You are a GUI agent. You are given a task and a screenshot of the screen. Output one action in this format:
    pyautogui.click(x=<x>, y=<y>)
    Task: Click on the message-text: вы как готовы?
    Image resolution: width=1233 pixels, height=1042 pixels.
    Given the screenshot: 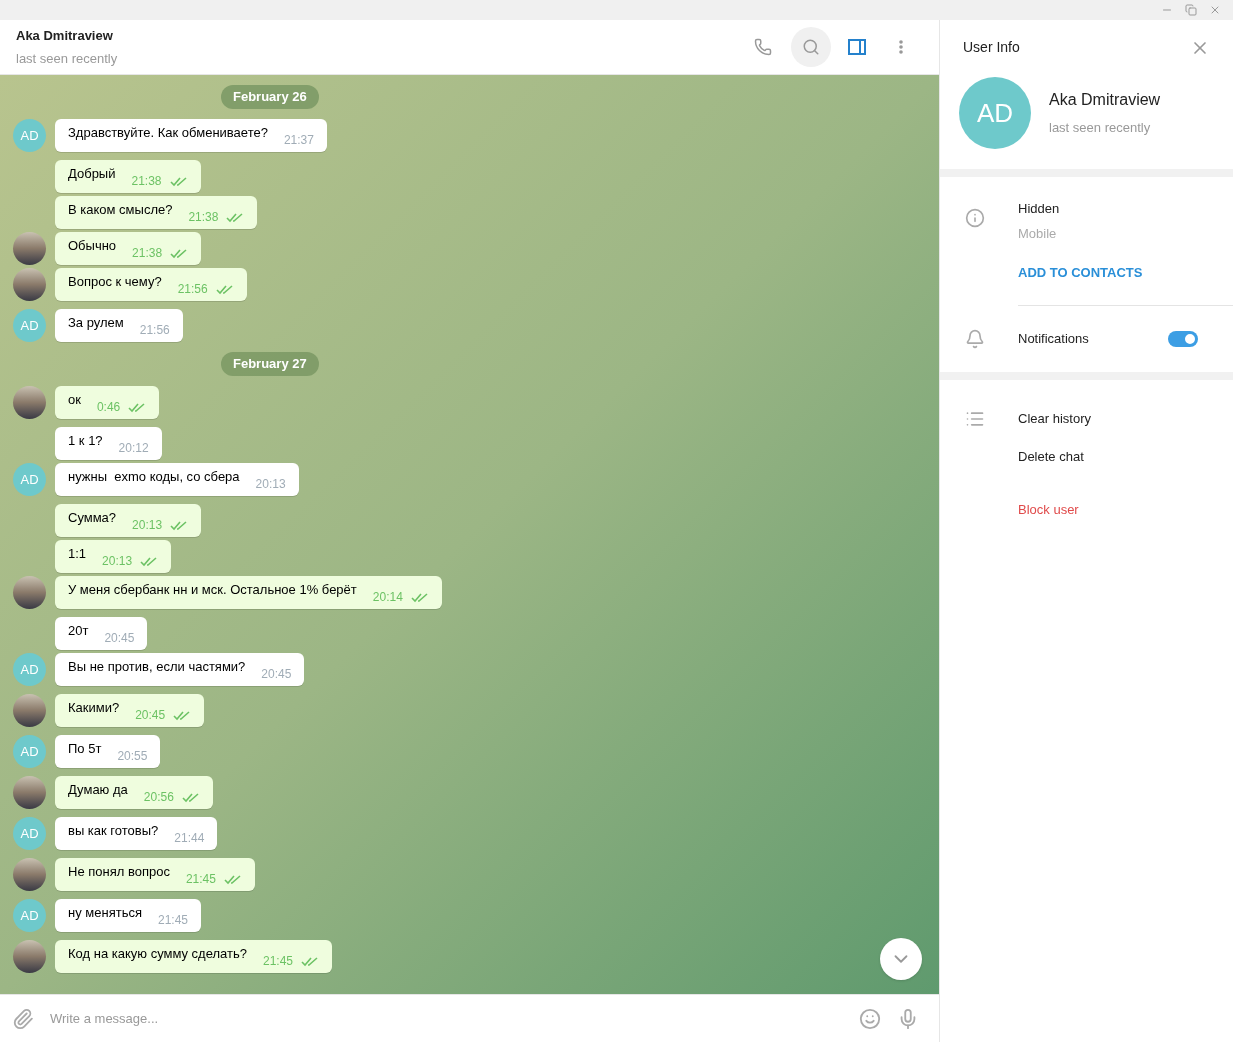 What is the action you would take?
    pyautogui.click(x=113, y=831)
    